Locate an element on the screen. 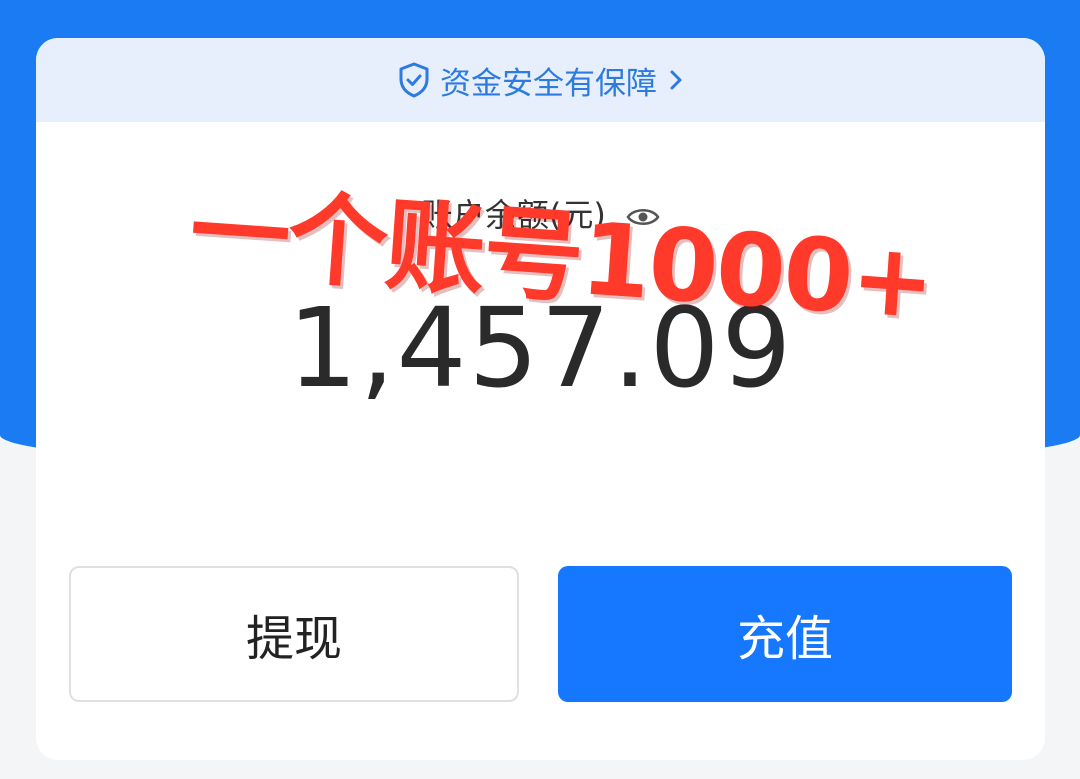 The height and width of the screenshot is (779, 1080). fund-safety-banner: 资金安全有保障 is located at coordinates (540, 80).